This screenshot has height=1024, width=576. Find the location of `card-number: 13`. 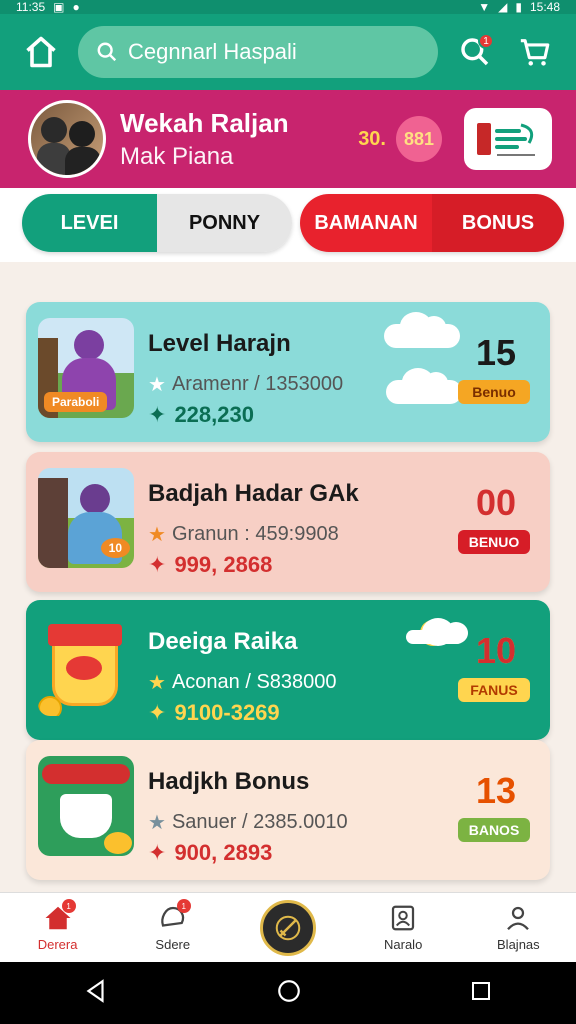

card-number: 13 is located at coordinates (495, 790).